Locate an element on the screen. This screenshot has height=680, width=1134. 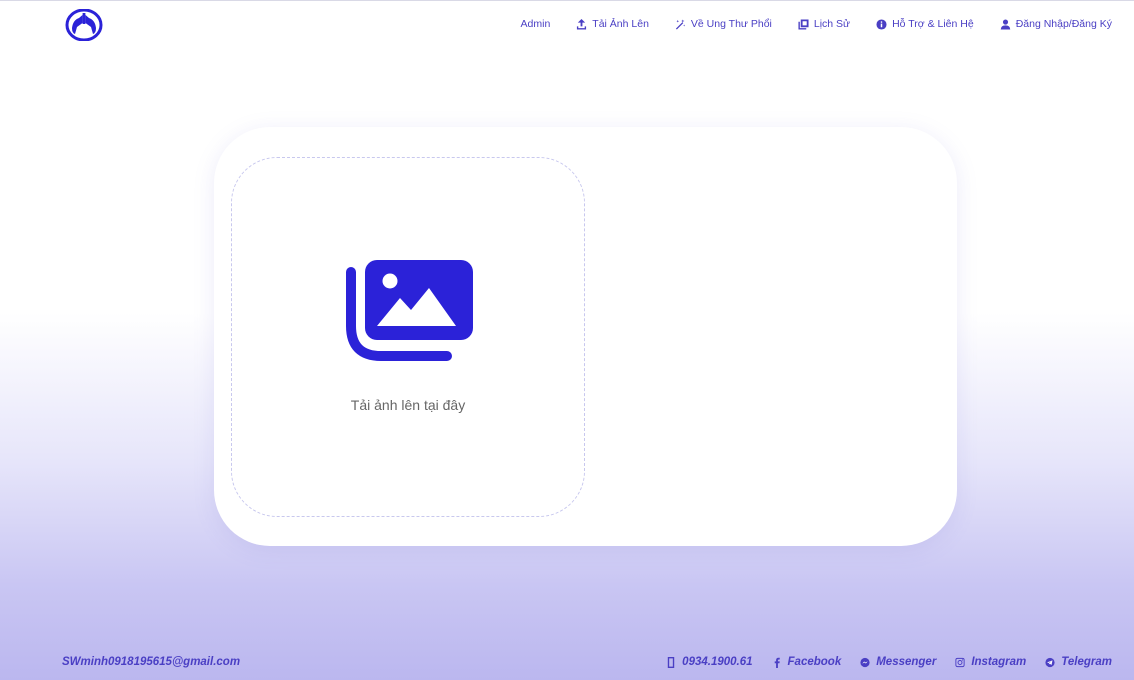
footer-phone-label: 0934.1900.61 is located at coordinates (717, 662).